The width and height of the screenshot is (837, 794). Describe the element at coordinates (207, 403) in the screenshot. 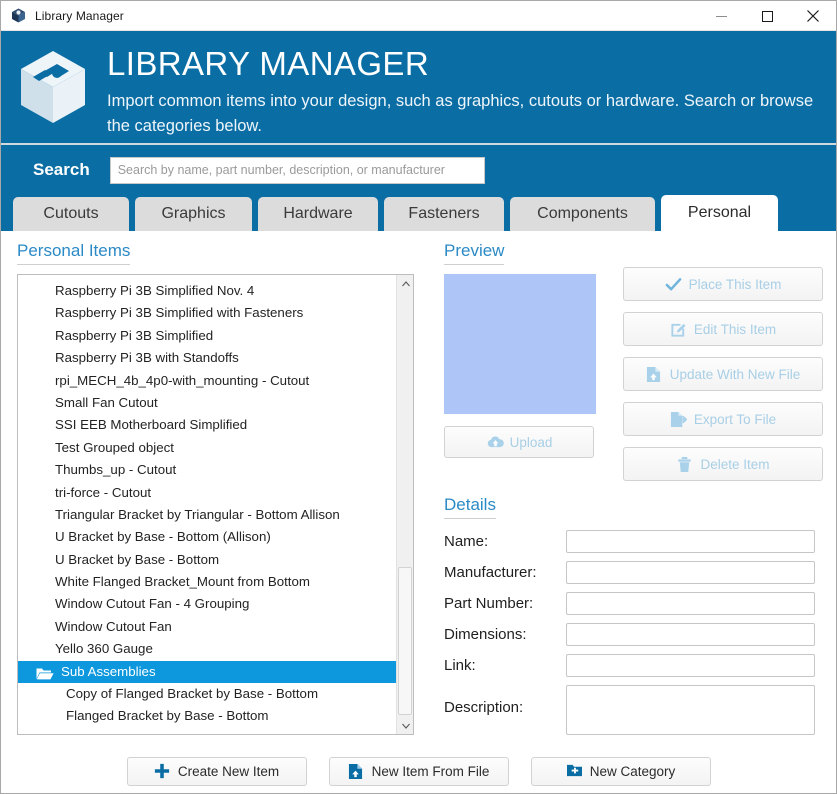

I see `list-item: Small Fan Cutout` at that location.